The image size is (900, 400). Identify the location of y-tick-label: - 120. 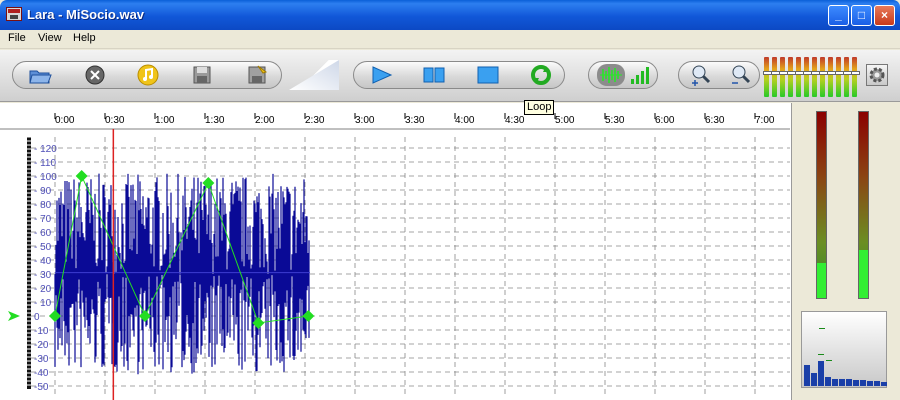
(45, 149).